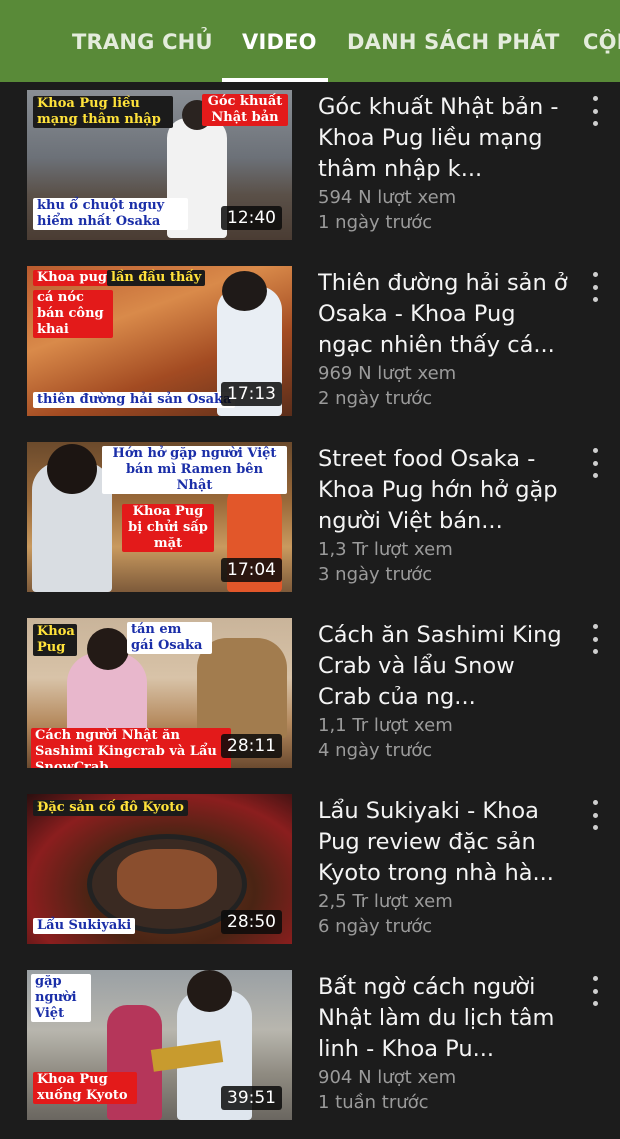 The height and width of the screenshot is (1139, 620). Describe the element at coordinates (453, 42) in the screenshot. I see `tab-playlists: DANH SÁCH PHÁT` at that location.